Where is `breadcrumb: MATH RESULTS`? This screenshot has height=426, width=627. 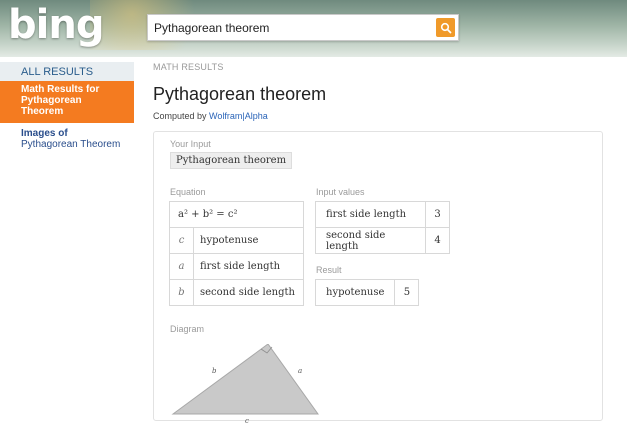
breadcrumb: MATH RESULTS is located at coordinates (188, 67).